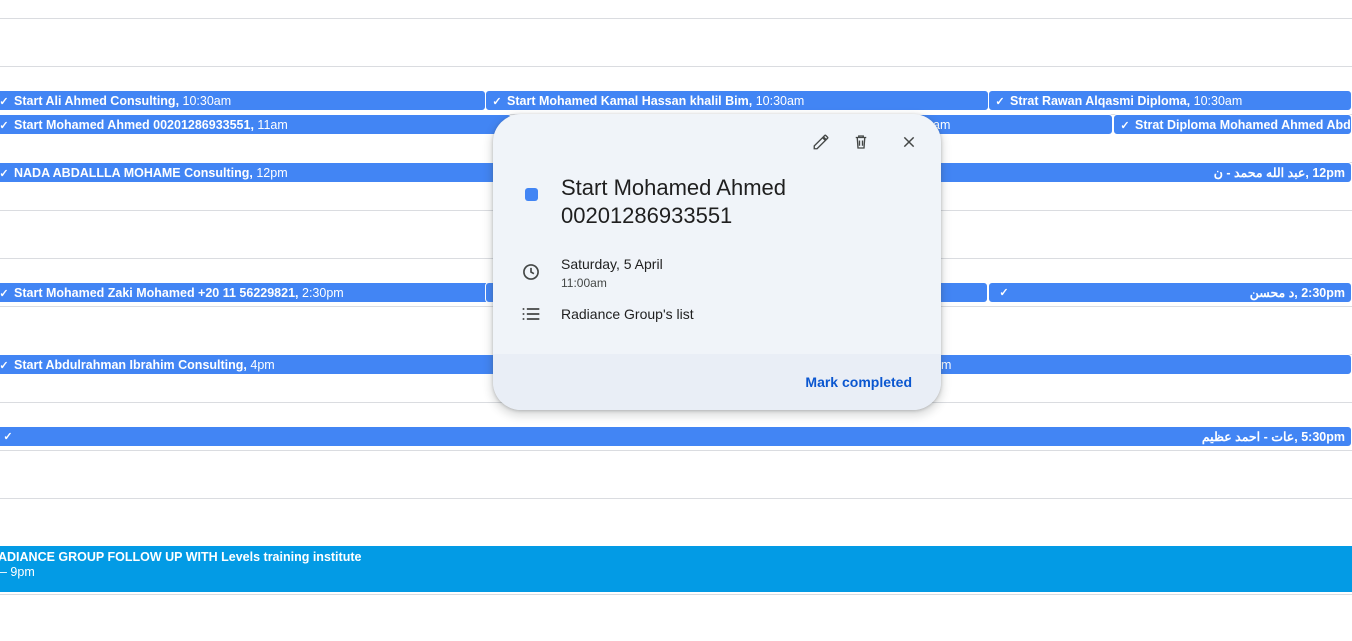  I want to click on event-title: Start Abdulrahman Ibrahim Consulting,, so click(130, 365).